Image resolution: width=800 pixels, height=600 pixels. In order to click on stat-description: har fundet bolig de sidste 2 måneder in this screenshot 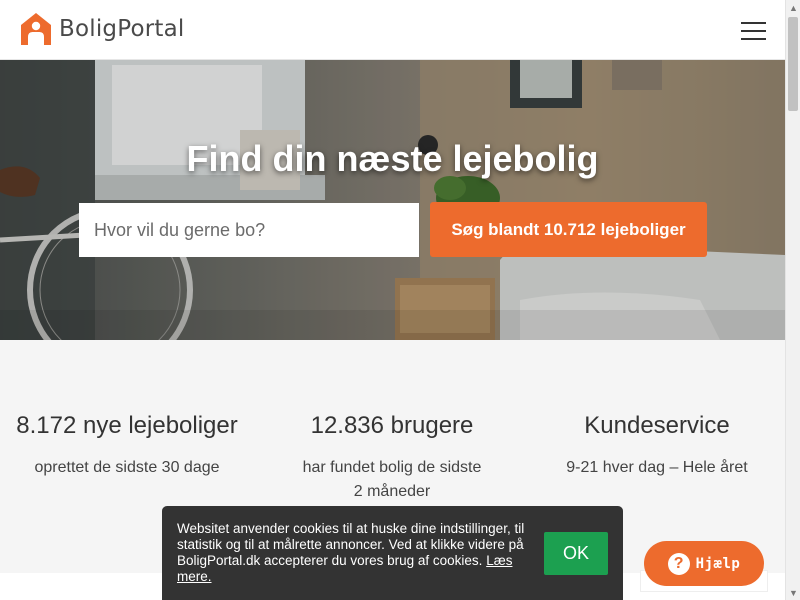, I will do `click(392, 479)`.